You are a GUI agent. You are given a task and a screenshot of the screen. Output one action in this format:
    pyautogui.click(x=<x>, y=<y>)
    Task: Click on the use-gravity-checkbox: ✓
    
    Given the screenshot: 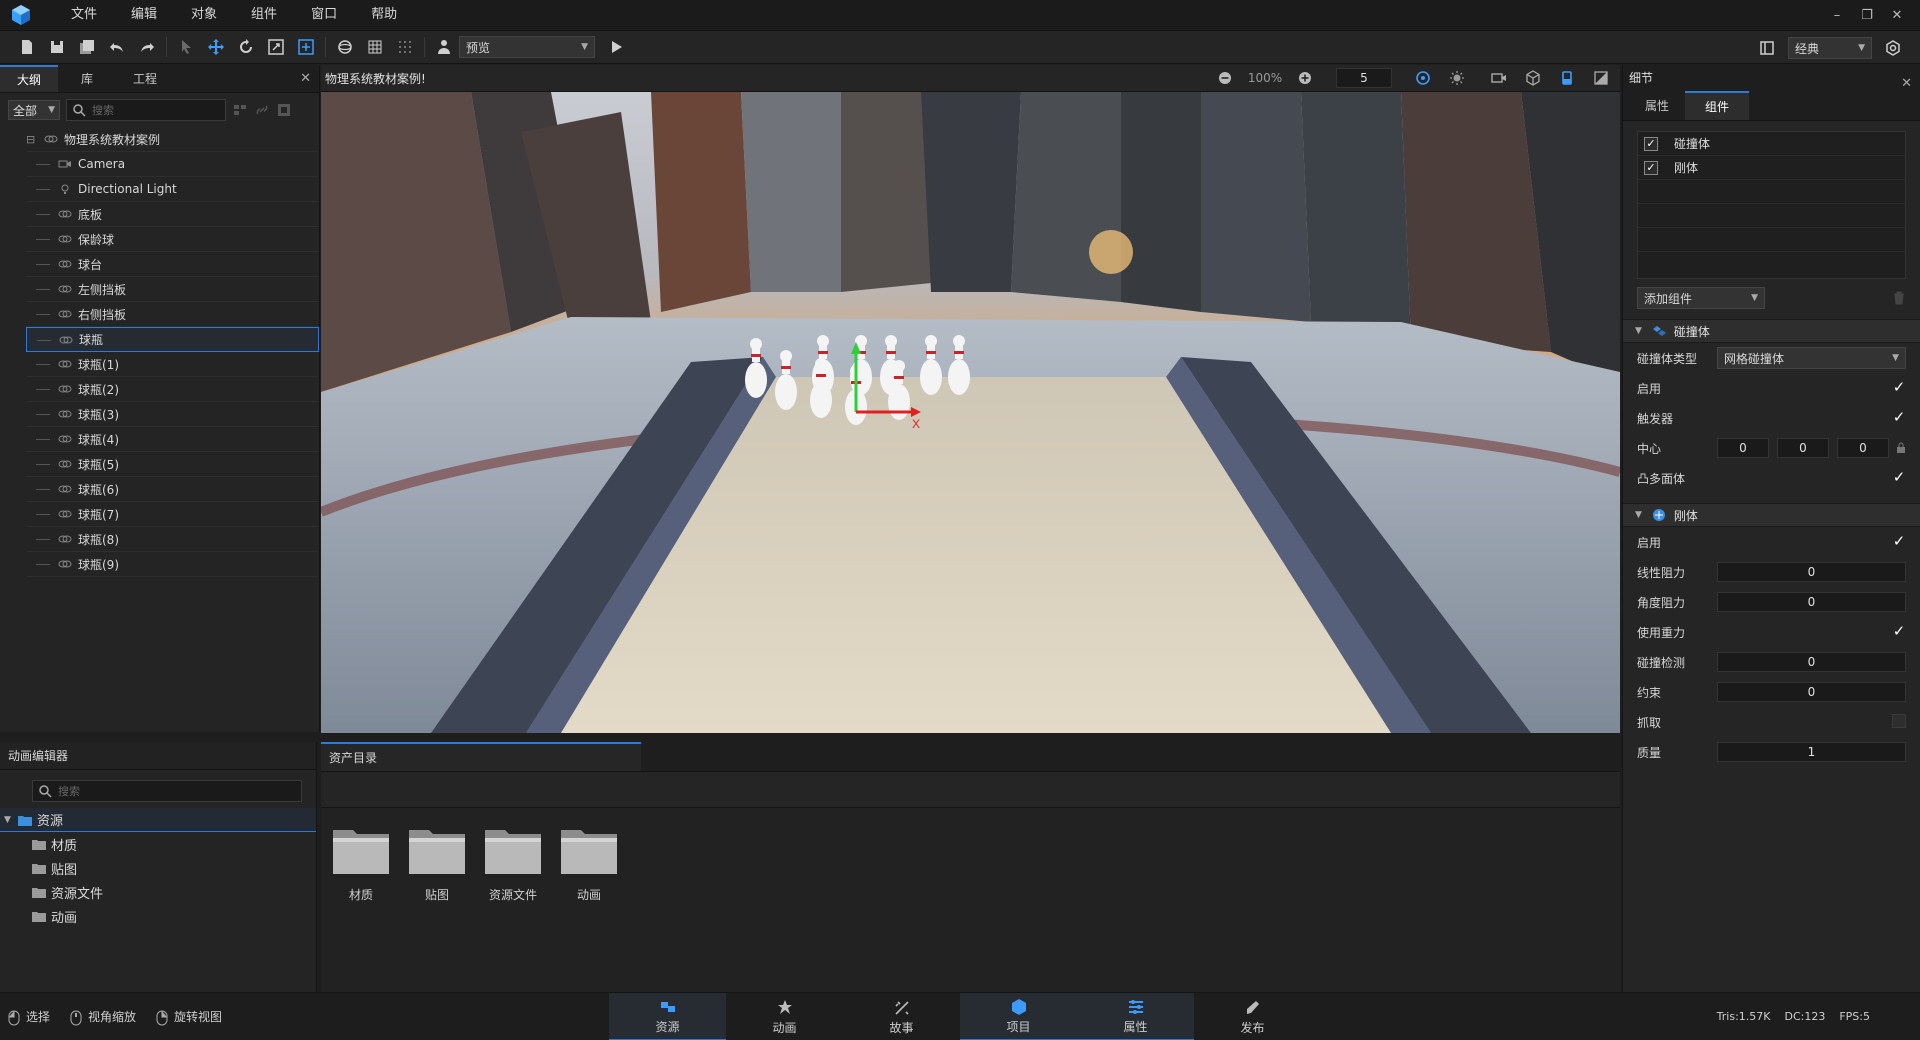 What is the action you would take?
    pyautogui.click(x=1899, y=631)
    